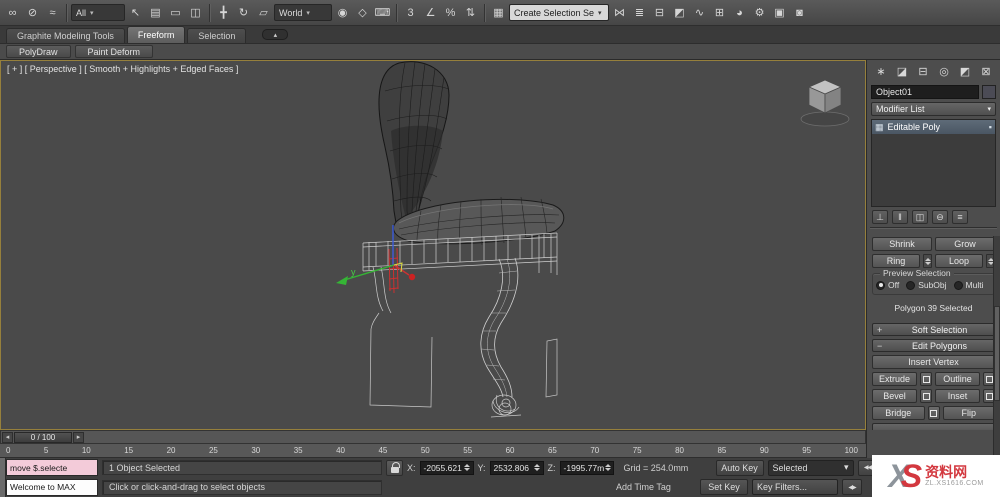 The height and width of the screenshot is (497, 1000). What do you see at coordinates (989, 92) in the screenshot?
I see `object-color-swatch` at bounding box center [989, 92].